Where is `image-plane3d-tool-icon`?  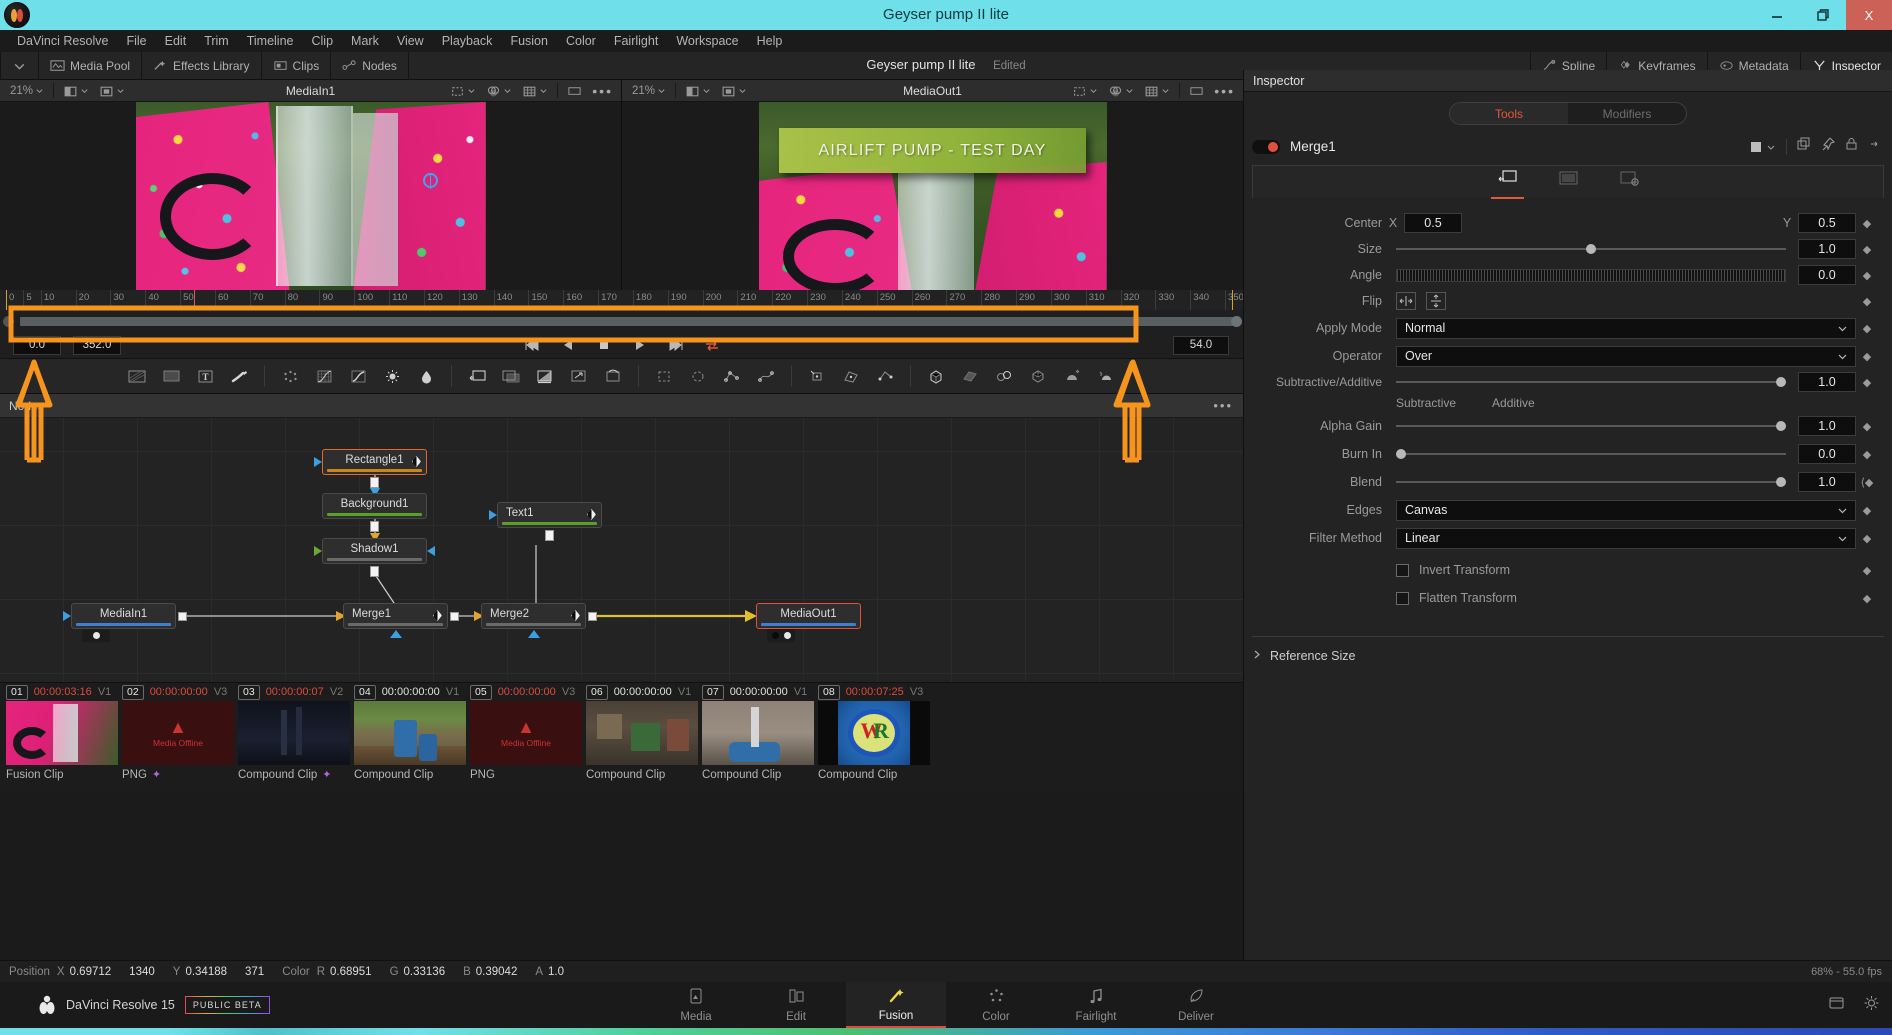 image-plane3d-tool-icon is located at coordinates (970, 376).